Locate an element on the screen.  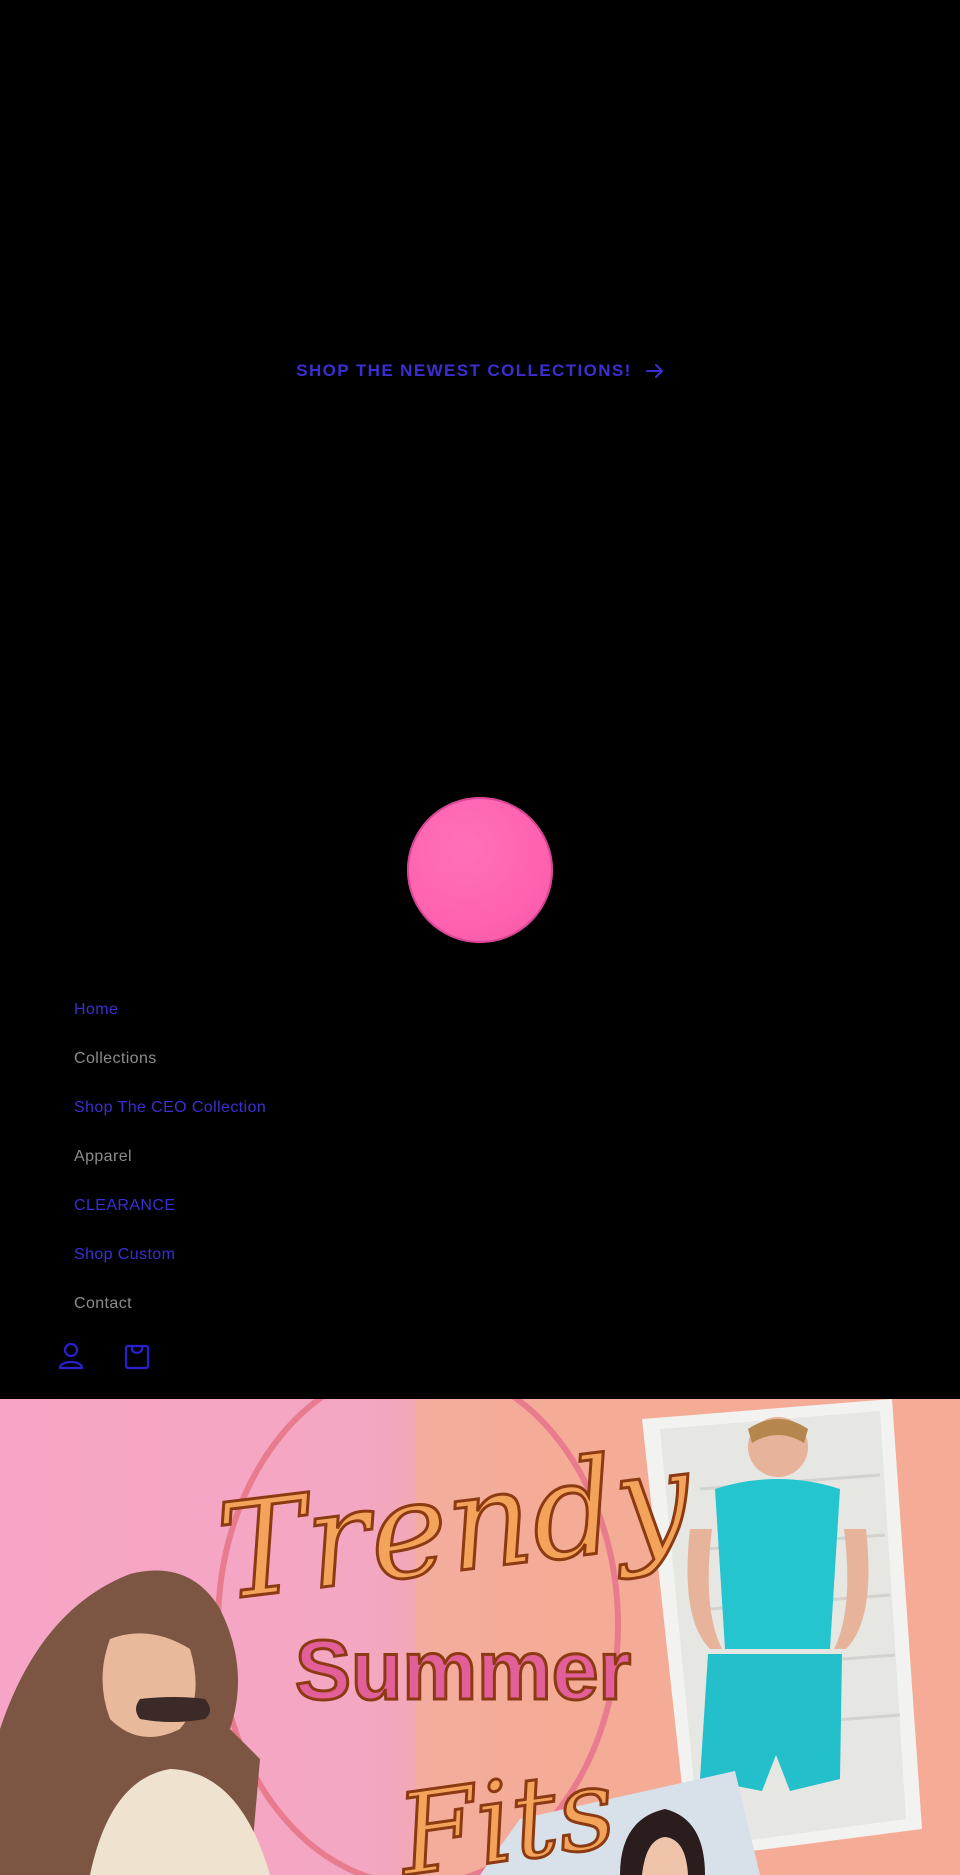
nav-item-home: Home is located at coordinates (324, 1022).